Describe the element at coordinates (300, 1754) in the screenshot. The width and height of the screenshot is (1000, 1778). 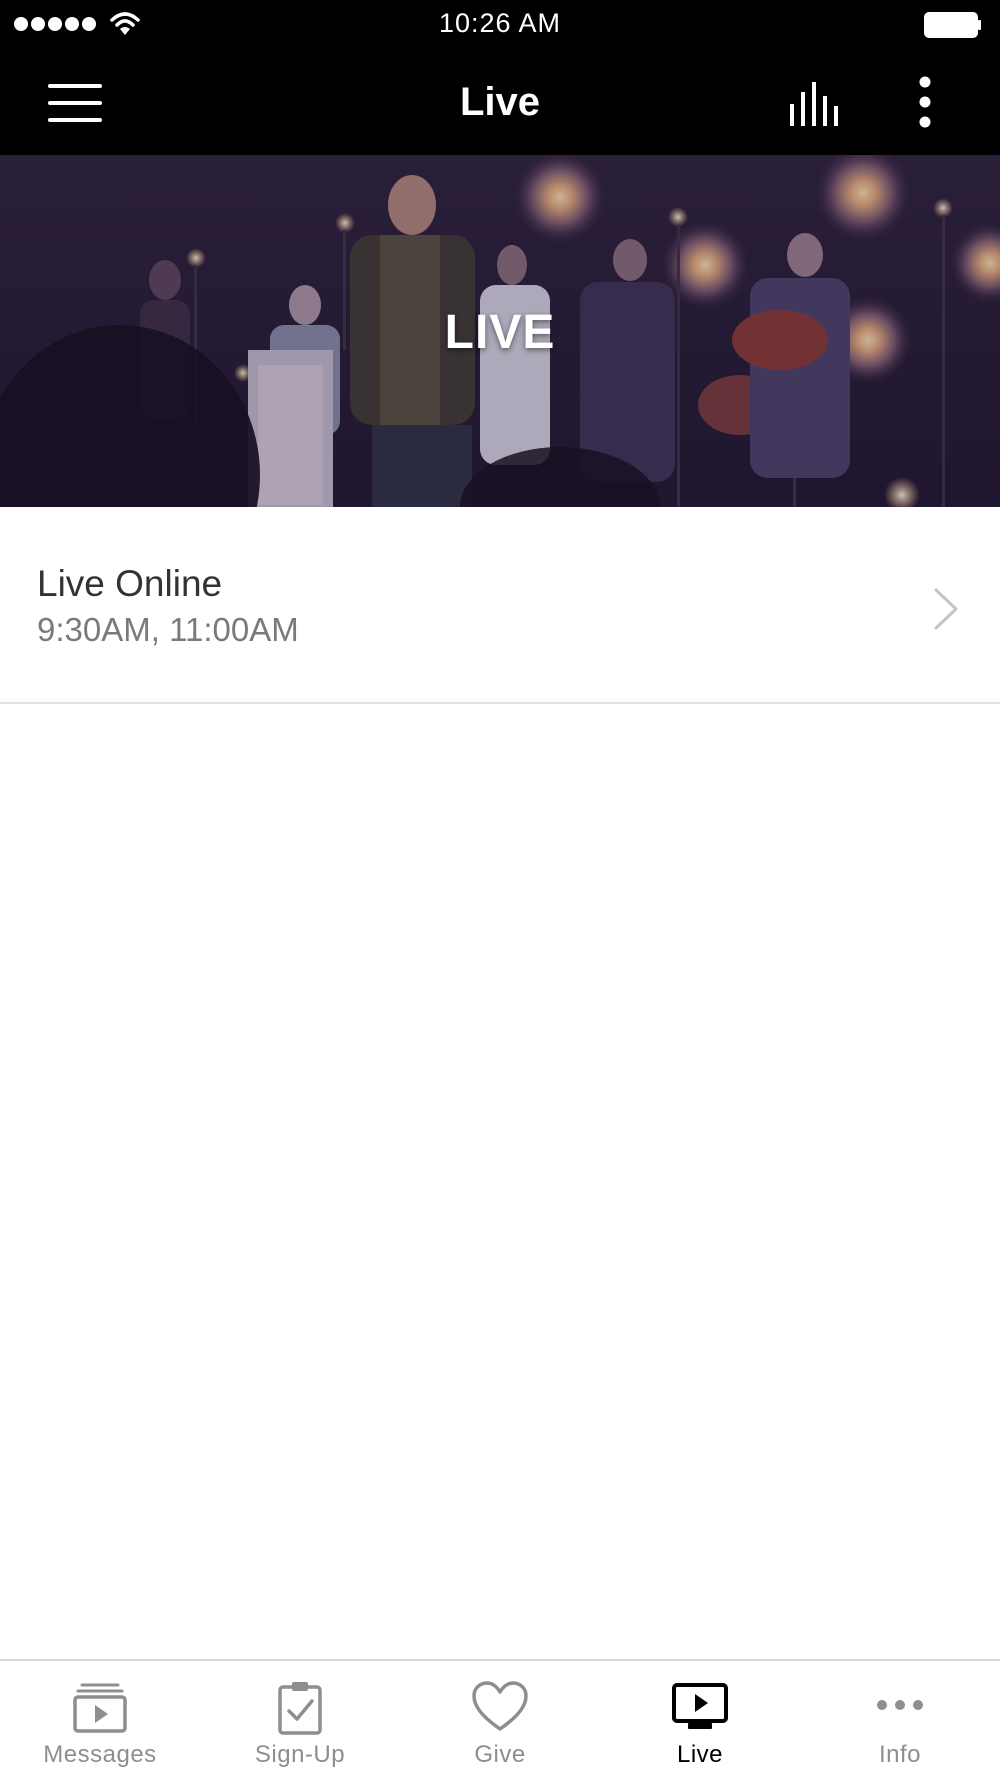
I see `tab-label: Sign-Up` at that location.